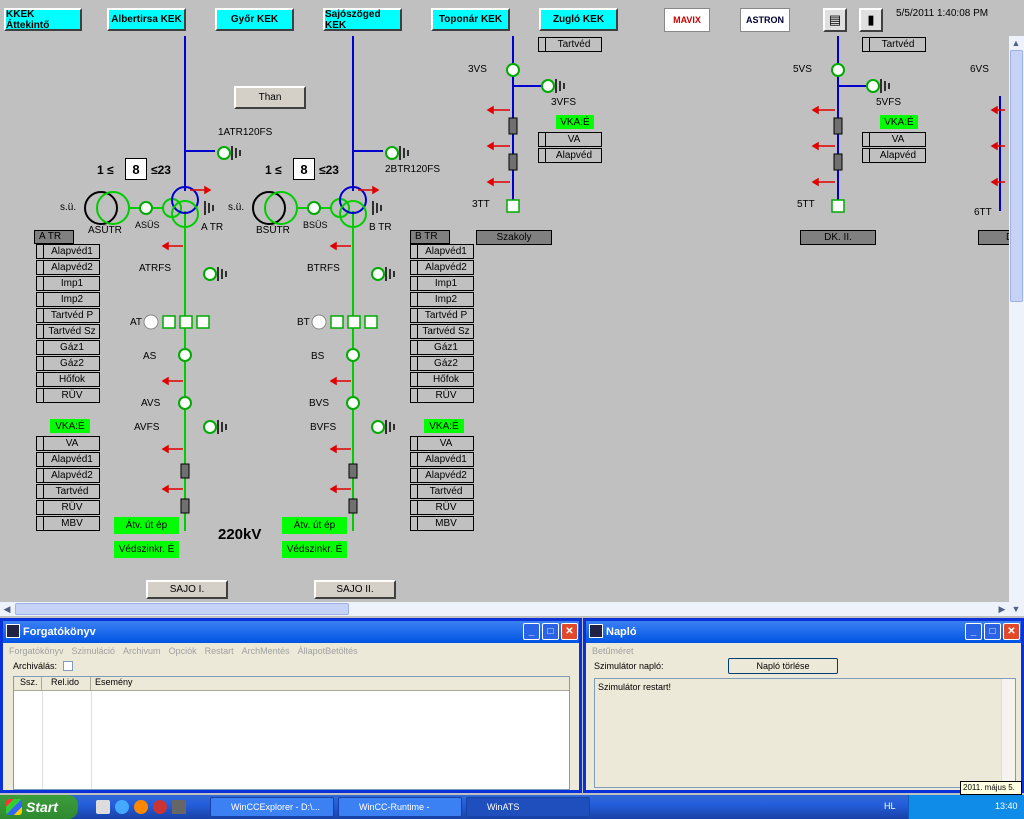 The image size is (1024, 819). I want to click on tap-a-value: 8, so click(136, 169).